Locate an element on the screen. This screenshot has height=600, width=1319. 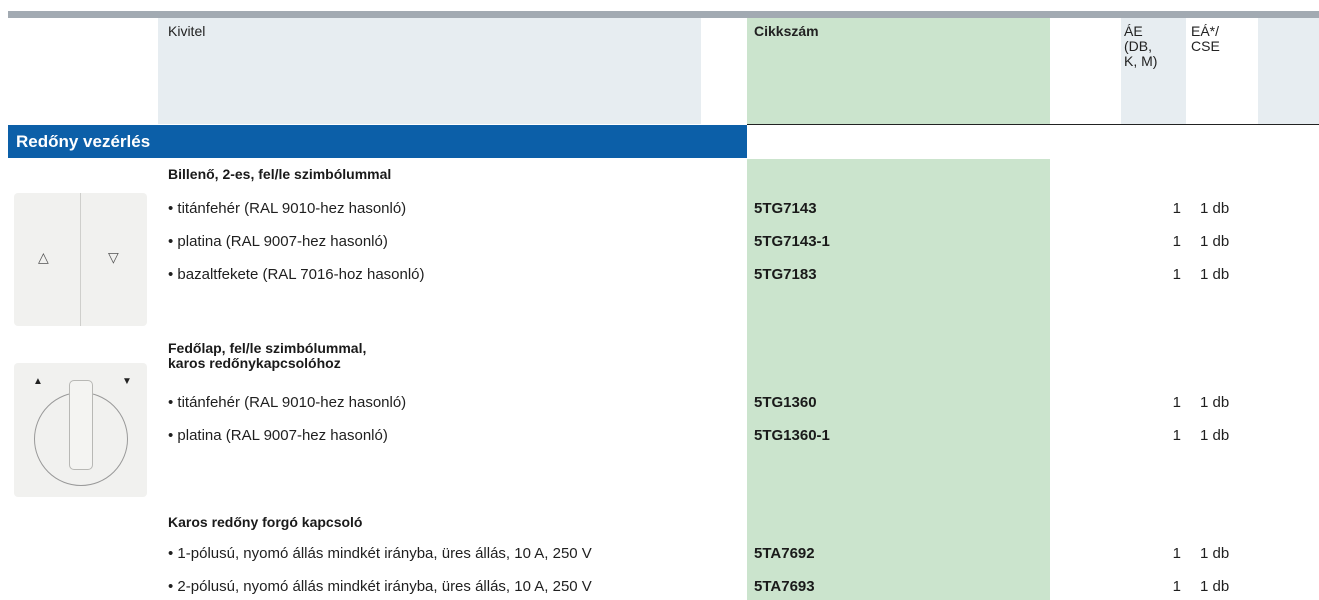
dial-cover-image: ▲ ▼ is located at coordinates (80, 430).